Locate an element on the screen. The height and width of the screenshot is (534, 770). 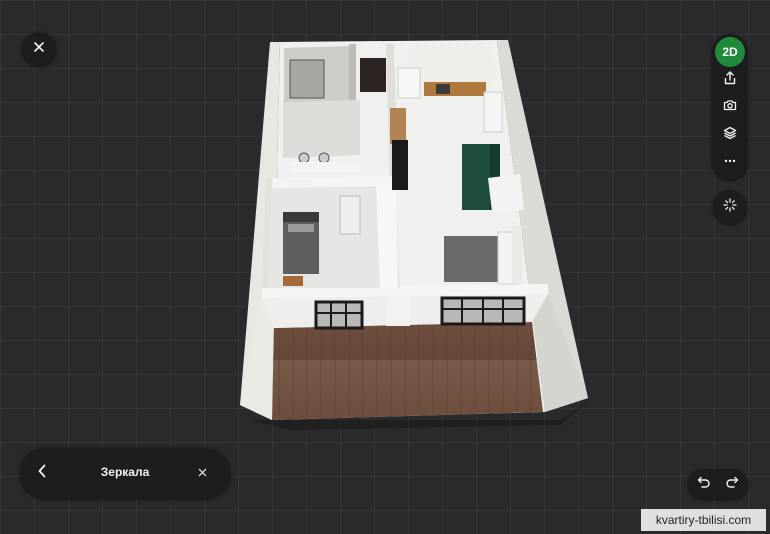
more-button is located at coordinates (730, 163).